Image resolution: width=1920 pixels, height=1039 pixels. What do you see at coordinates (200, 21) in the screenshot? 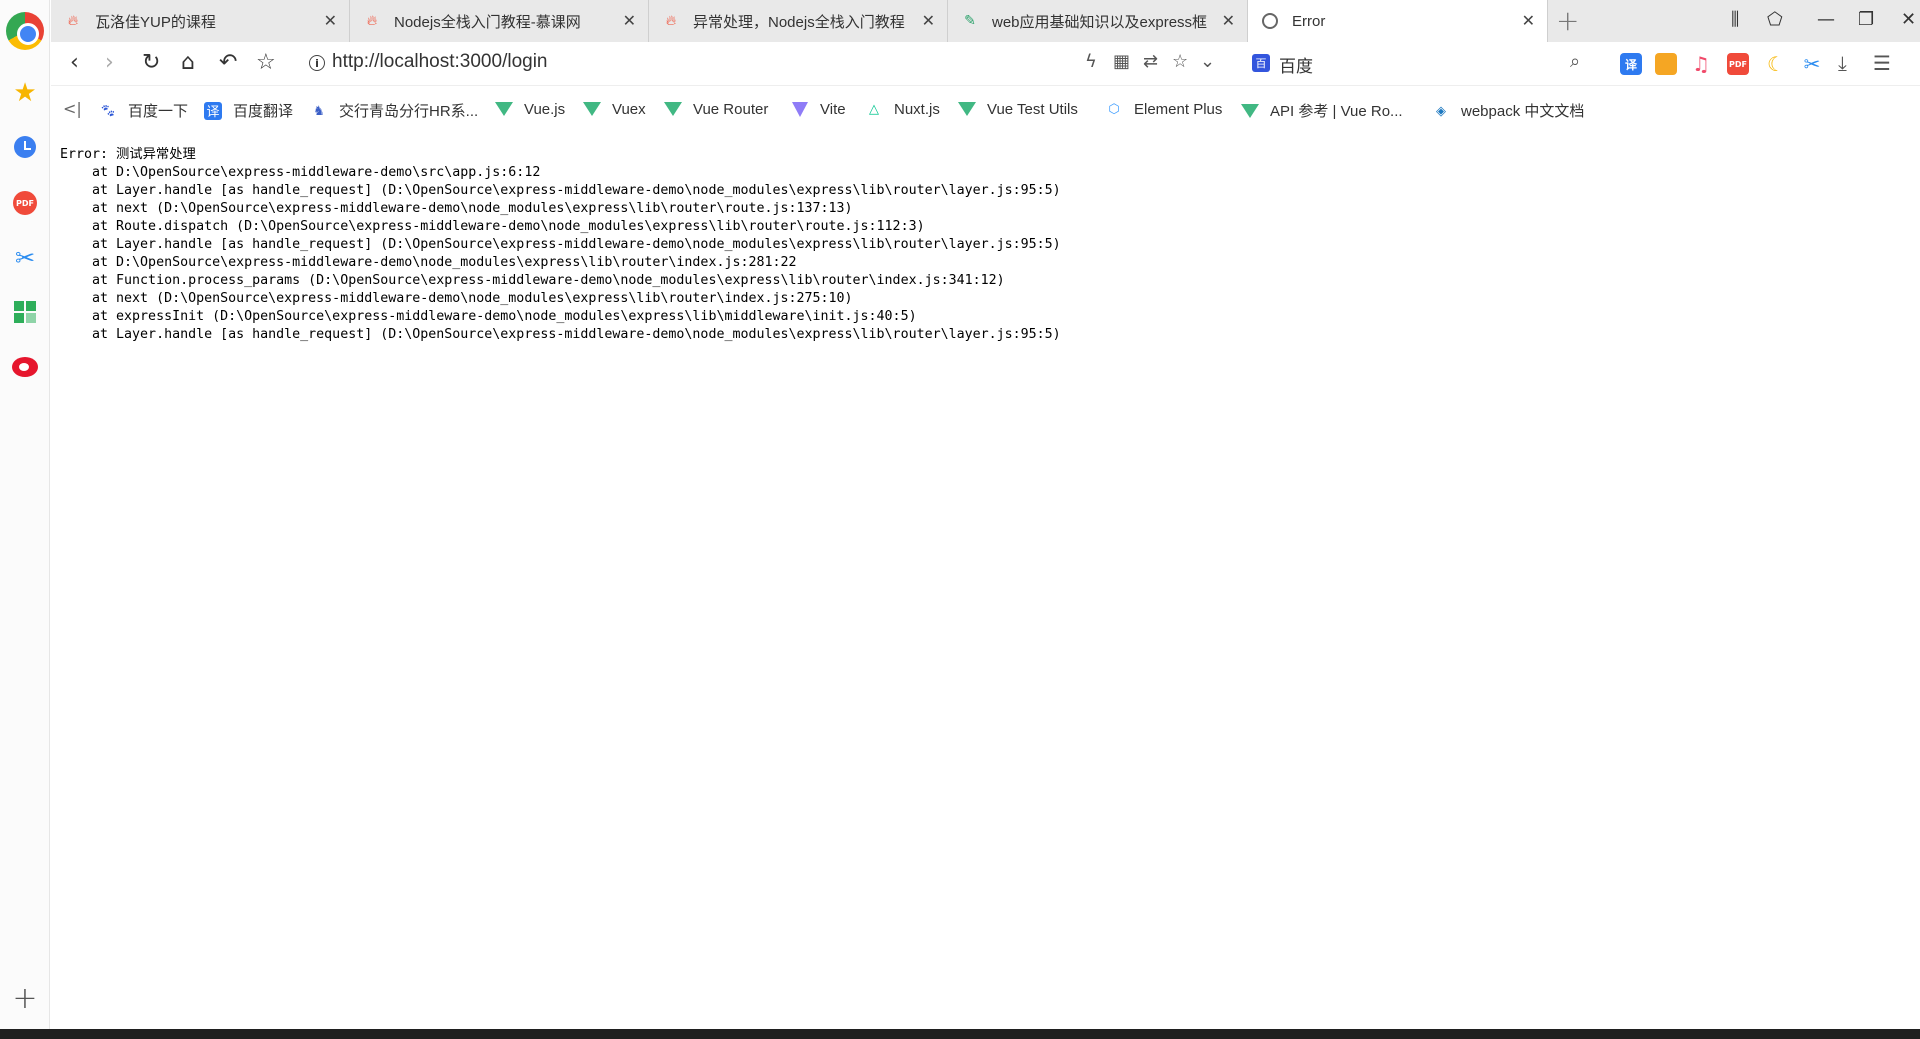
I see `tab-0: 🔥︎ 瓦洛佳YUP的课程 ✕` at bounding box center [200, 21].